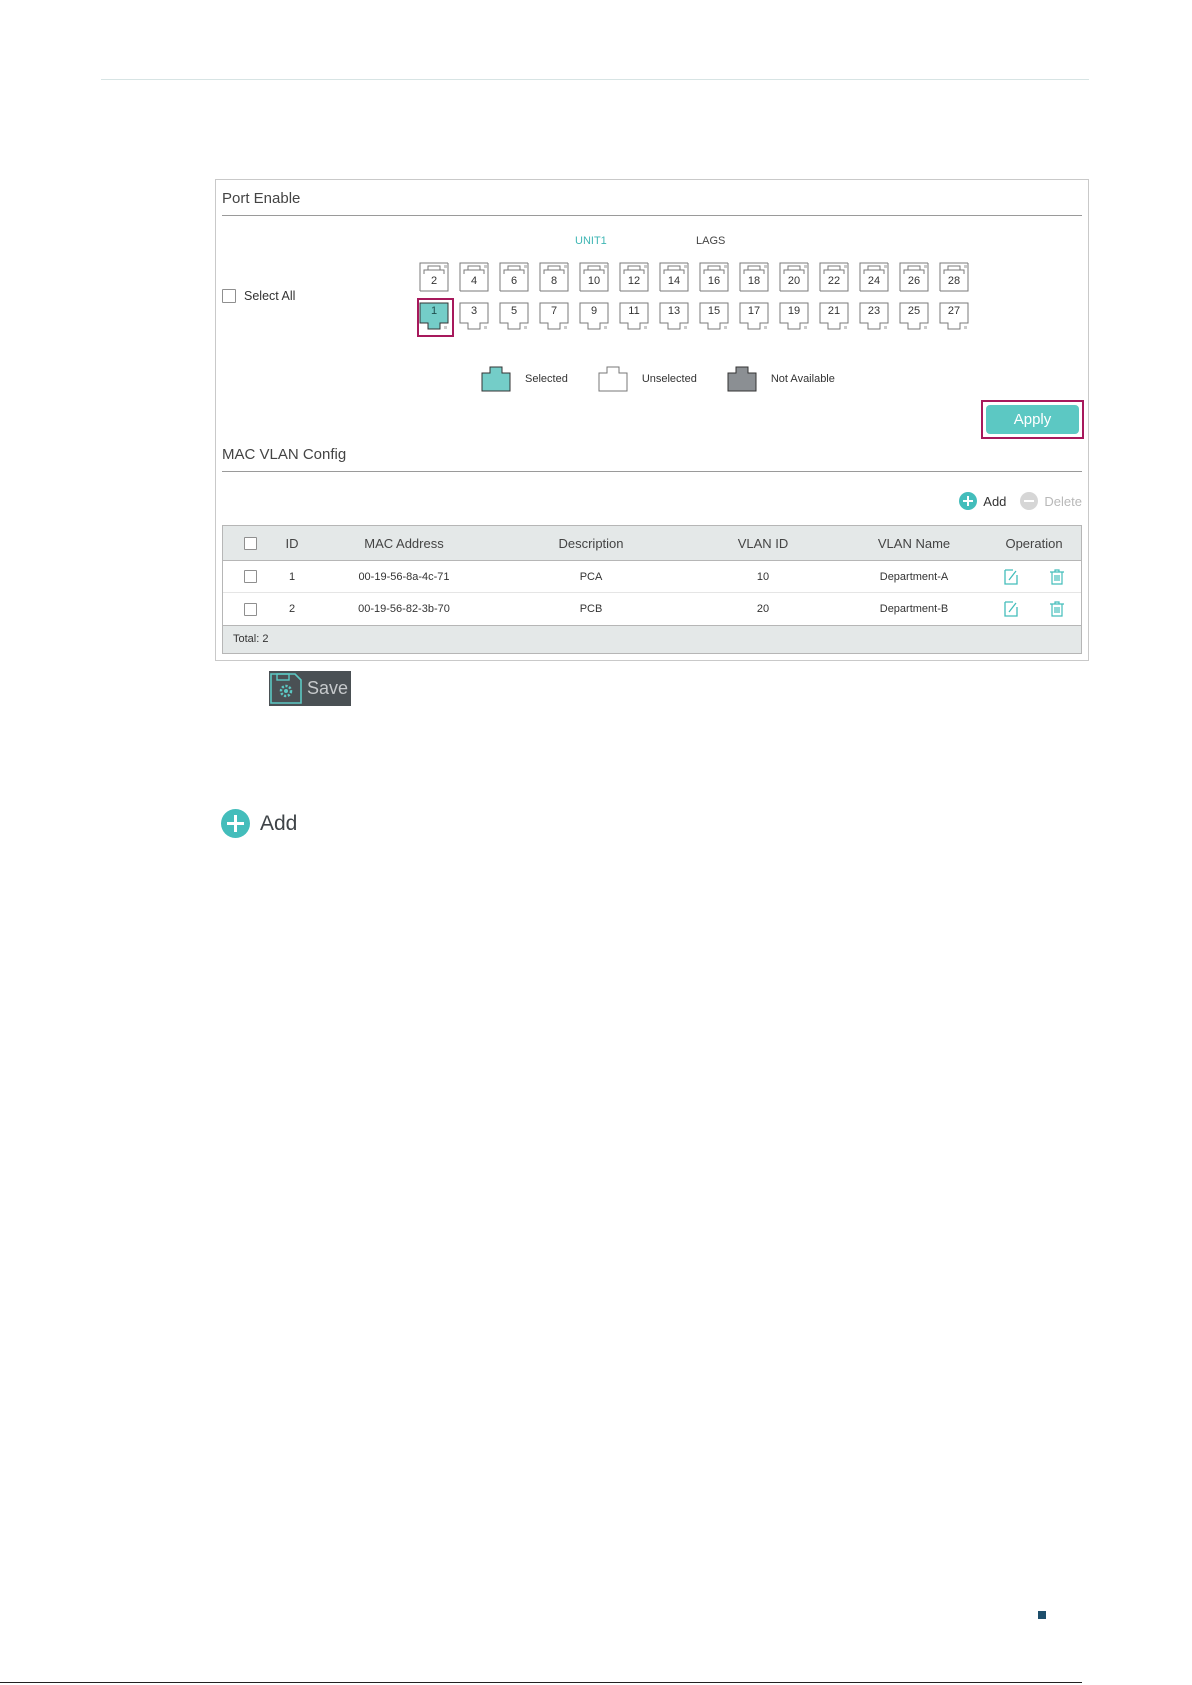 Image resolution: width=1192 pixels, height=1685 pixels. I want to click on port-27: 27, so click(954, 317).